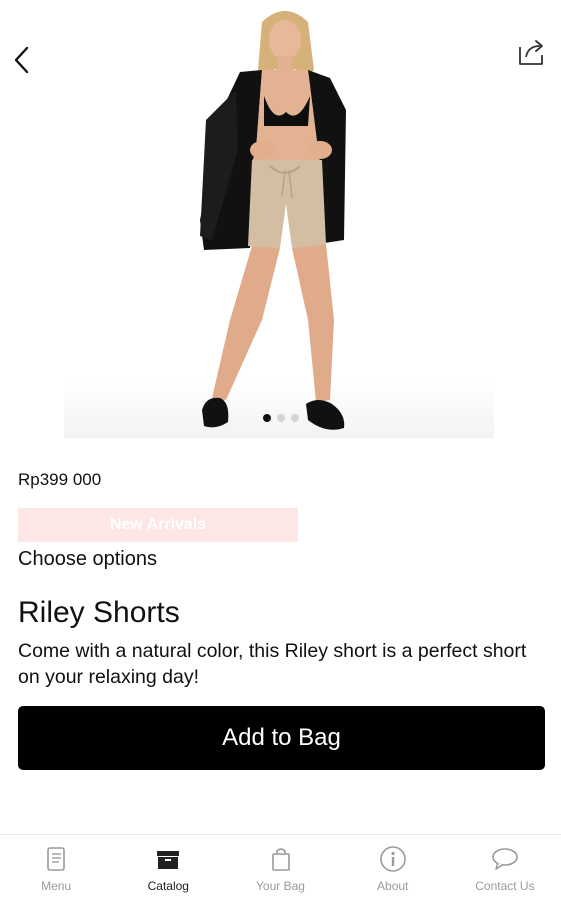 Image resolution: width=561 pixels, height=900 pixels. What do you see at coordinates (273, 220) in the screenshot?
I see `product-photo` at bounding box center [273, 220].